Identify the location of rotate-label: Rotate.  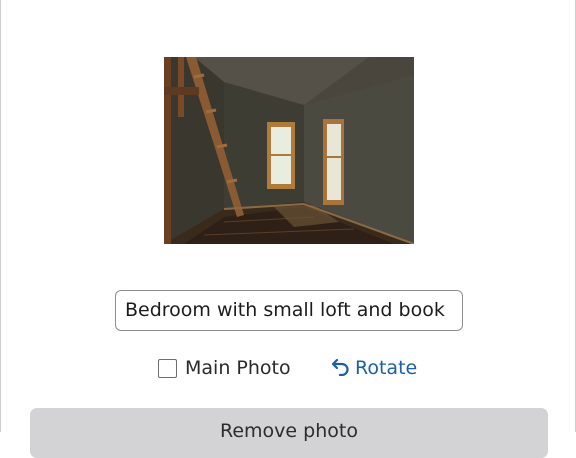
(386, 368).